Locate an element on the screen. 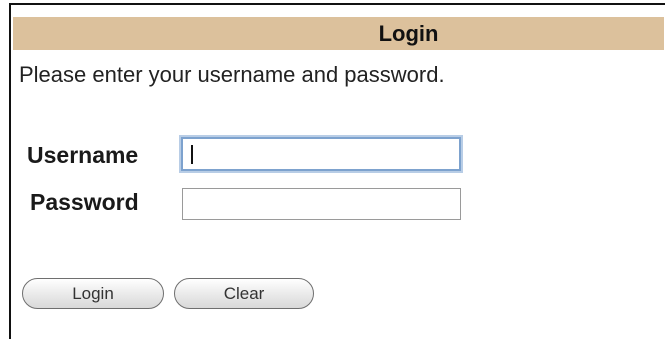 Image resolution: width=670 pixels, height=341 pixels. login-instructions: Please enter your username and password. is located at coordinates (232, 74).